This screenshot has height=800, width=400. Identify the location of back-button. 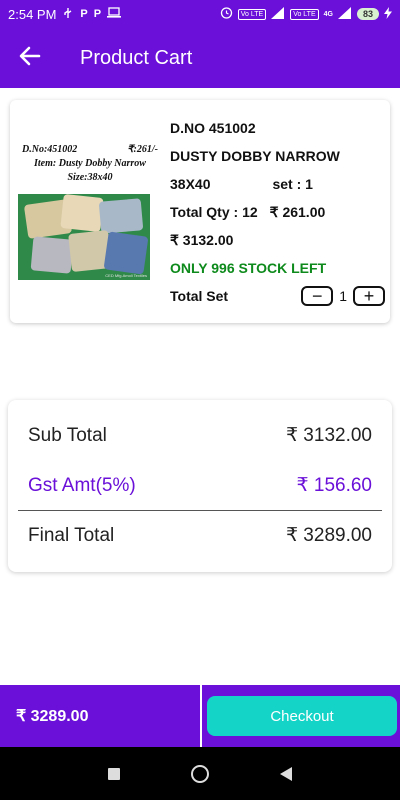
(30, 58).